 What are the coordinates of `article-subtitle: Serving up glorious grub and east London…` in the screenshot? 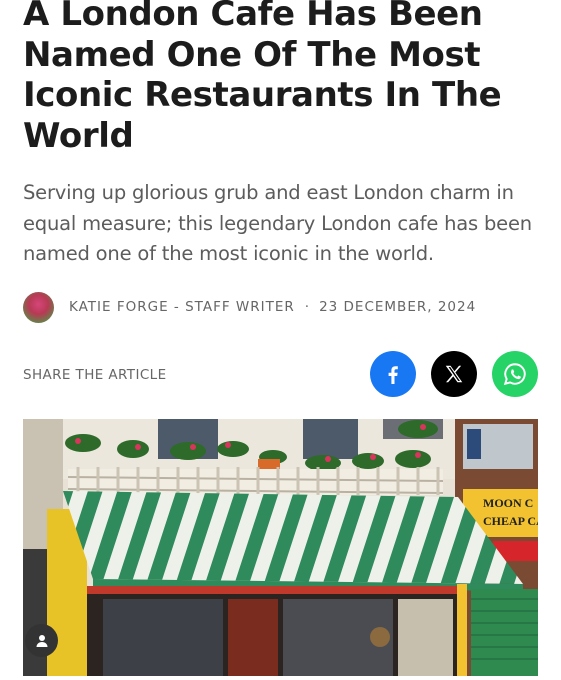 It's located at (277, 223).